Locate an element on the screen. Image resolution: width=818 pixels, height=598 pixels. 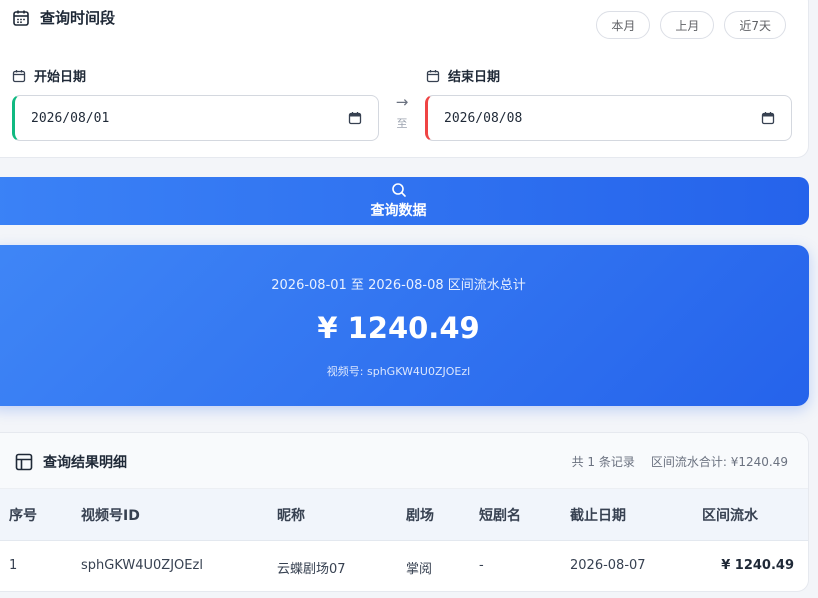
column-header: 序号 is located at coordinates (23, 515).